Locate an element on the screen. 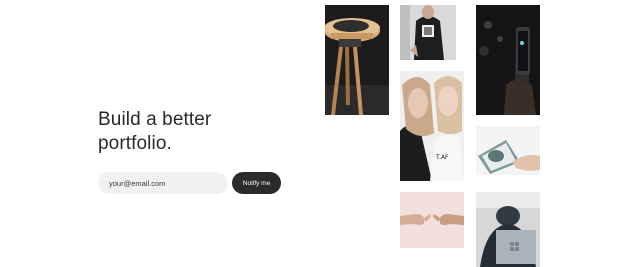  photo-pinky-promise is located at coordinates (432, 220).